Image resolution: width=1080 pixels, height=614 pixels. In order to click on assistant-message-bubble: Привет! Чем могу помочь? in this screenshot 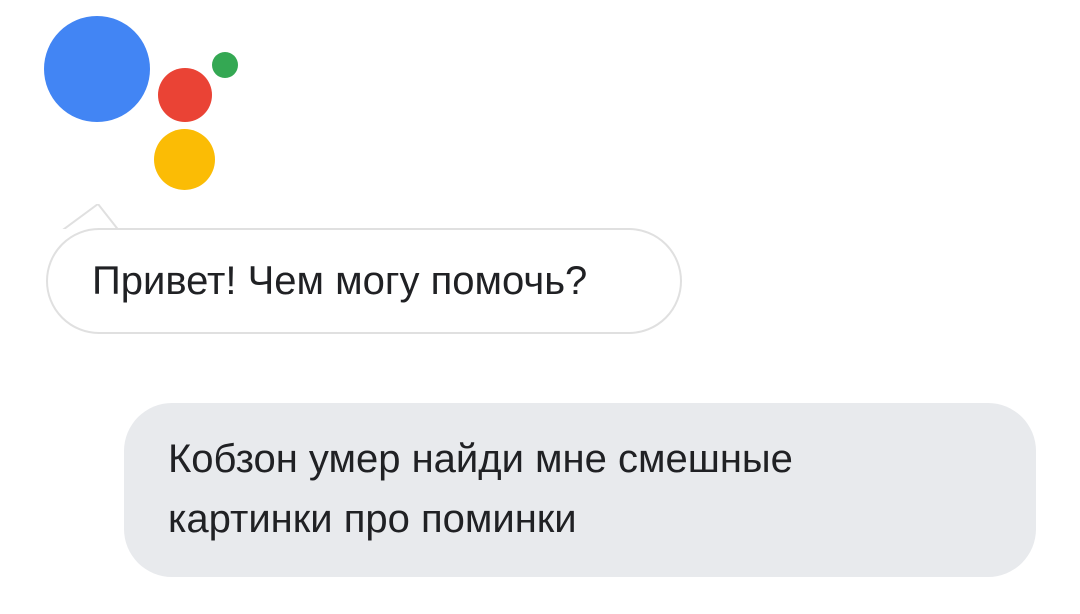, I will do `click(364, 281)`.